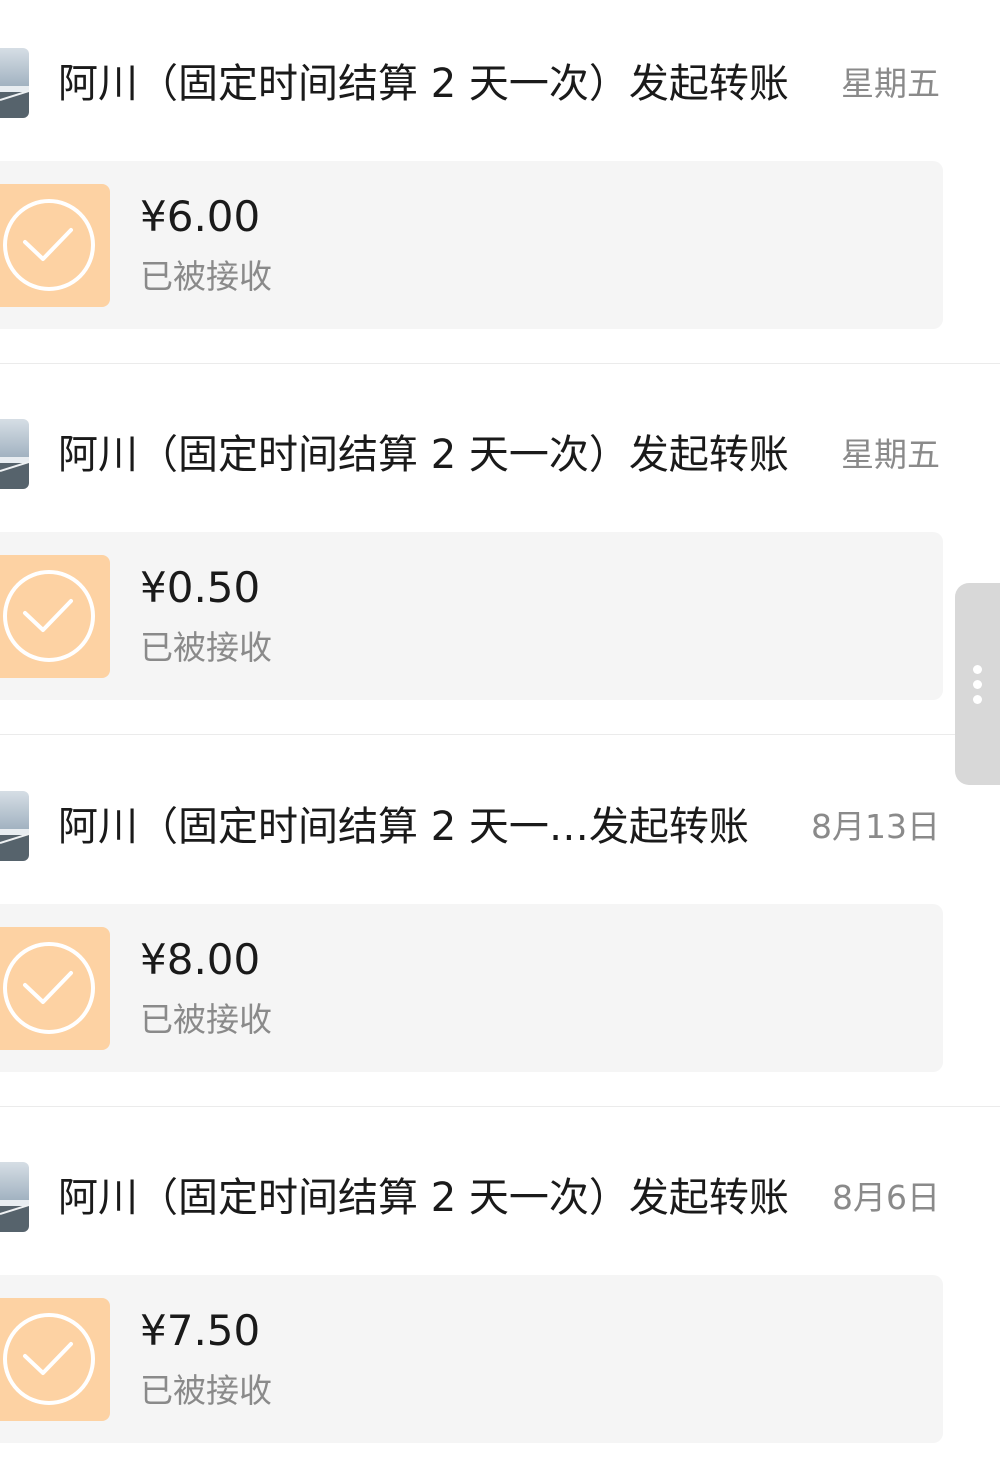 The width and height of the screenshot is (1000, 1471). What do you see at coordinates (200, 588) in the screenshot?
I see `transfer-amount: ¥0.50` at bounding box center [200, 588].